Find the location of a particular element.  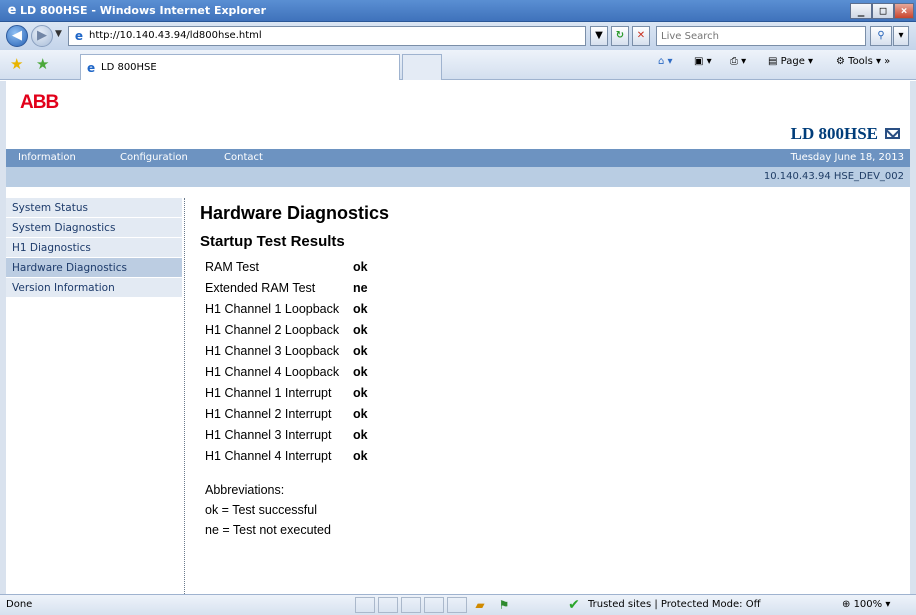

menu-contact: Contact is located at coordinates (243, 157).